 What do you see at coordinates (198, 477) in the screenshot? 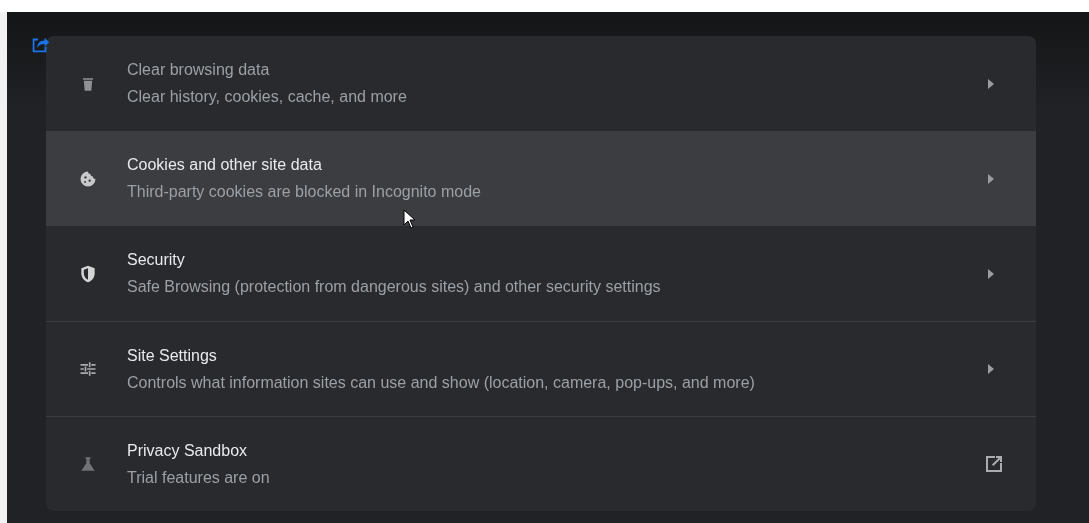
I see `row-subtitle: Trial features are on` at bounding box center [198, 477].